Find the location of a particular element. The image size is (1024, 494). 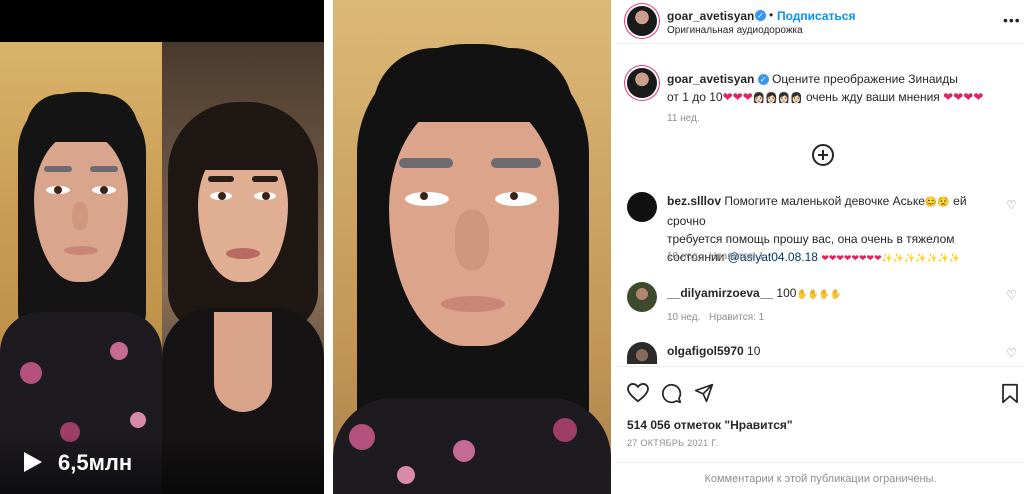

more-options-icon: ••• is located at coordinates (1012, 20).